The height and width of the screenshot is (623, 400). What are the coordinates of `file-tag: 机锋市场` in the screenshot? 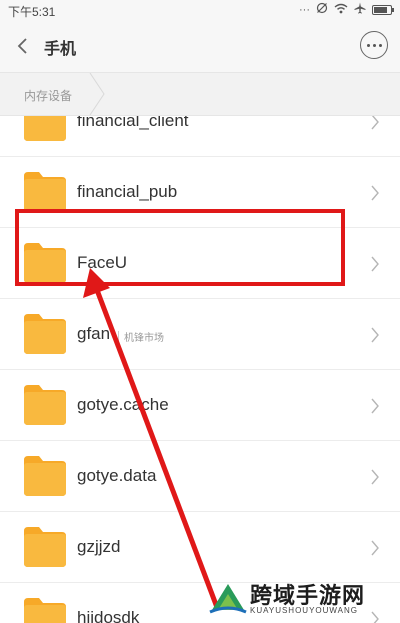 It's located at (141, 336).